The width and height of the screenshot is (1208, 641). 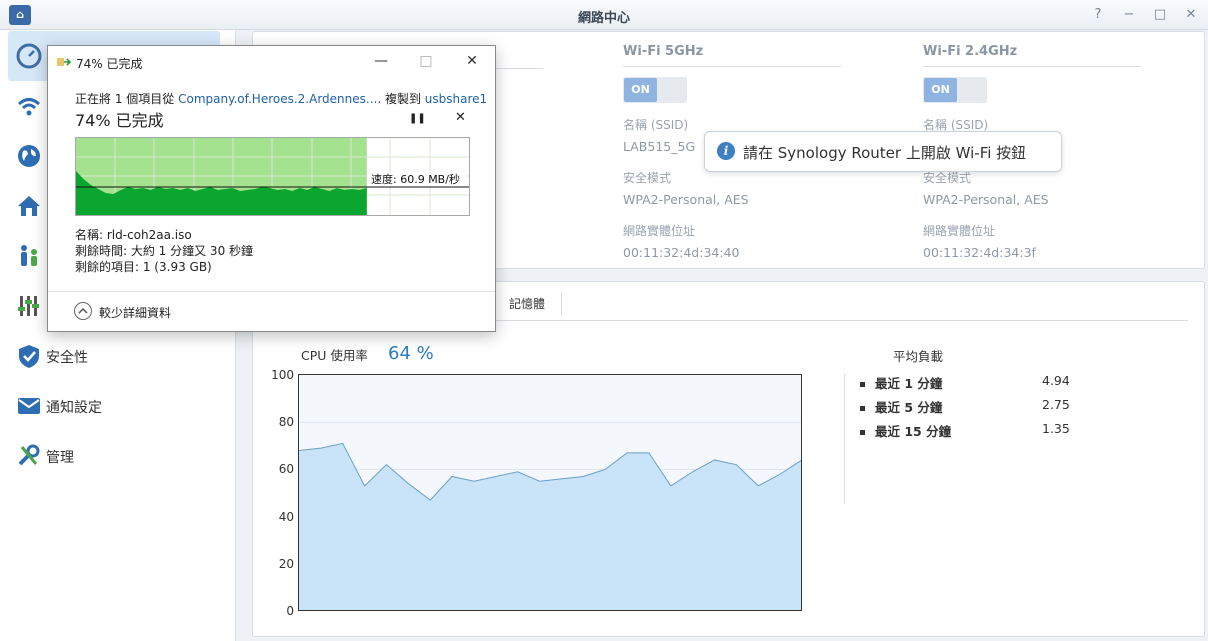 I want to click on mac-value: 00:11:32:4d:34:3f, so click(x=979, y=252).